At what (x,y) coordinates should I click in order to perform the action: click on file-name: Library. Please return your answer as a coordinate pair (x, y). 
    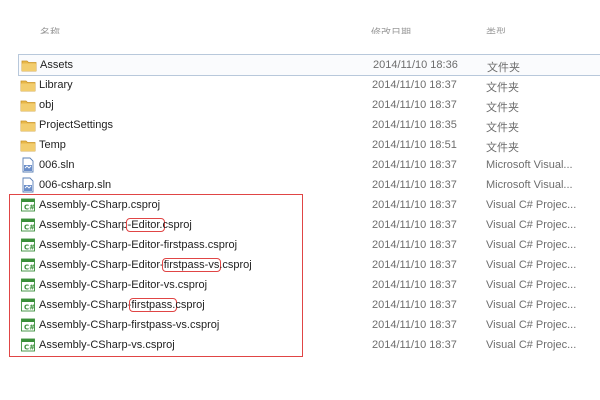
    Looking at the image, I should click on (56, 85).